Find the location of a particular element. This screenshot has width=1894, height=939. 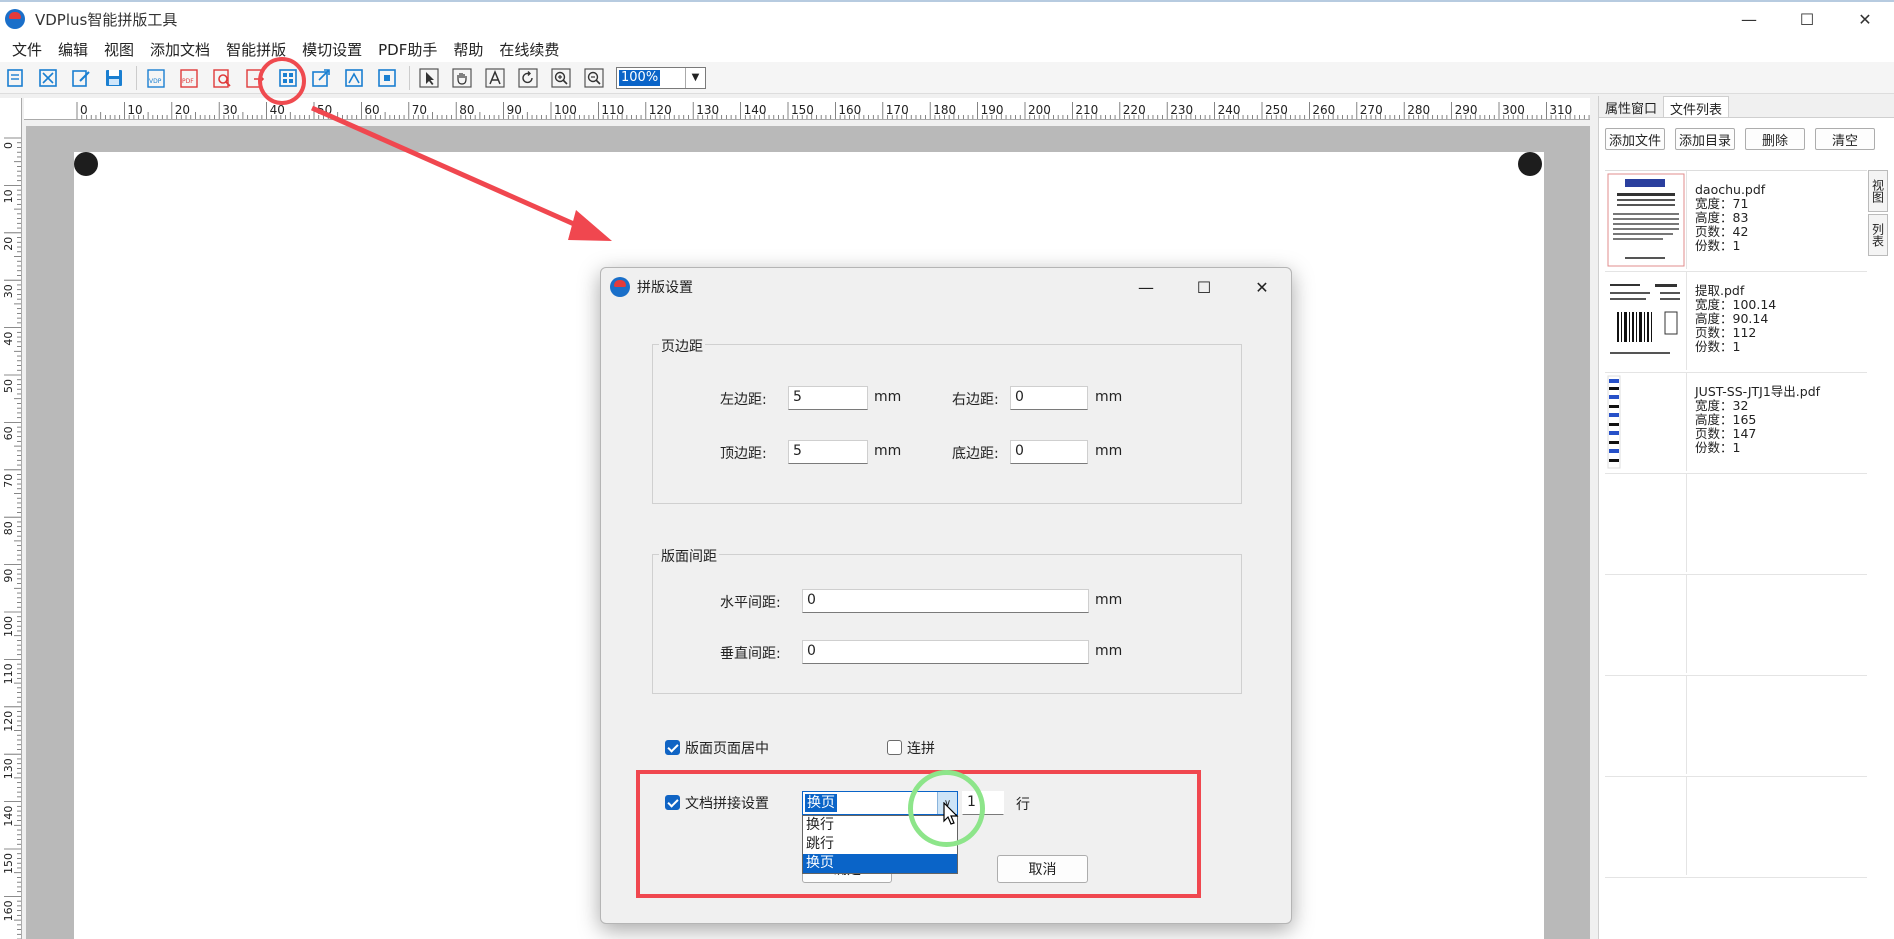

list-item is located at coordinates (1736, 726).